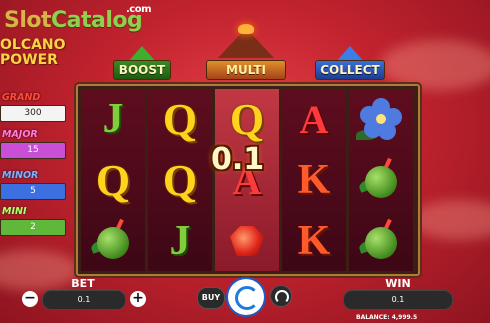 Image resolution: width=490 pixels, height=323 pixels. I want to click on hibiscus-icon, so click(380, 119).